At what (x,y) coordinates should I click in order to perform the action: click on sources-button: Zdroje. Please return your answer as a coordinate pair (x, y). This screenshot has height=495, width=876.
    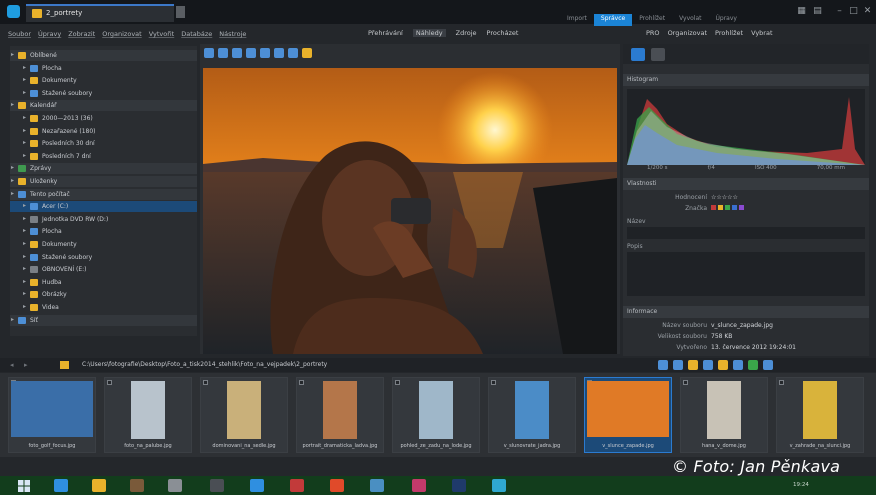
    Looking at the image, I should click on (466, 33).